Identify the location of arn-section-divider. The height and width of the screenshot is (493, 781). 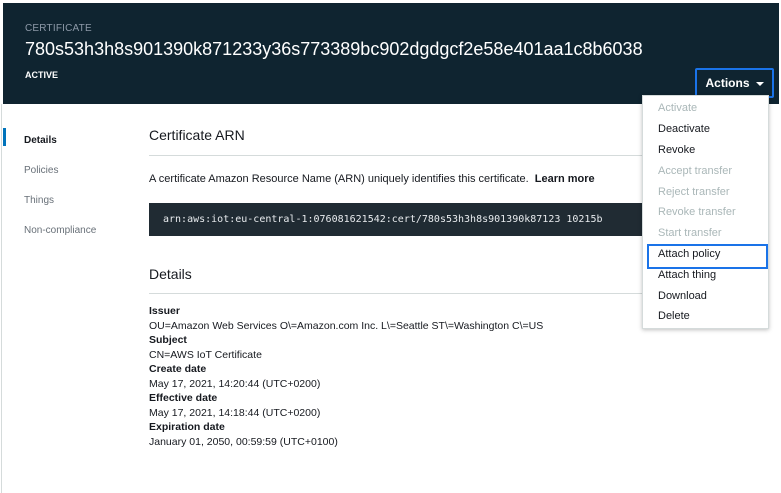
(399, 155).